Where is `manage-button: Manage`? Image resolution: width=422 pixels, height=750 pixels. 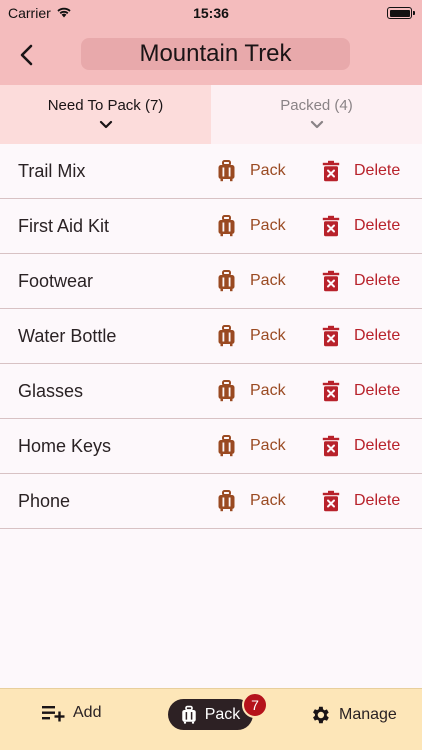
manage-button: Manage is located at coordinates (353, 715).